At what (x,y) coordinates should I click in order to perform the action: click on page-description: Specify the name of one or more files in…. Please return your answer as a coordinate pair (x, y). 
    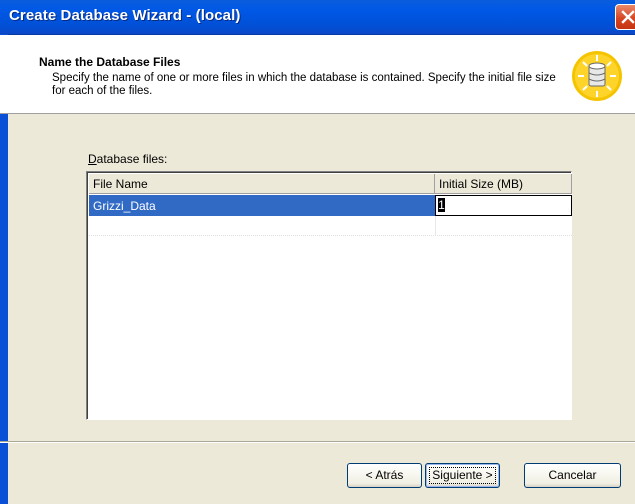
    Looking at the image, I should click on (304, 84).